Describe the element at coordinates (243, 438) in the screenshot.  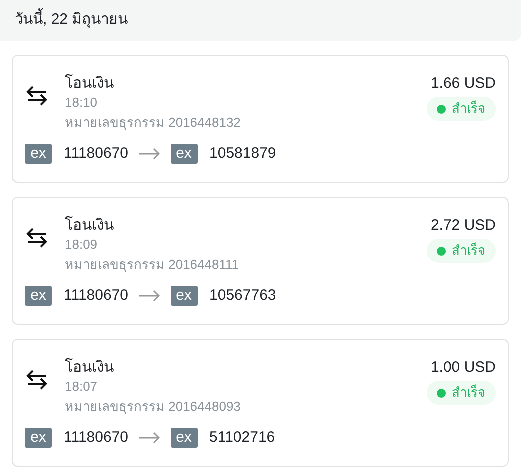
I see `account-number: 51102716` at that location.